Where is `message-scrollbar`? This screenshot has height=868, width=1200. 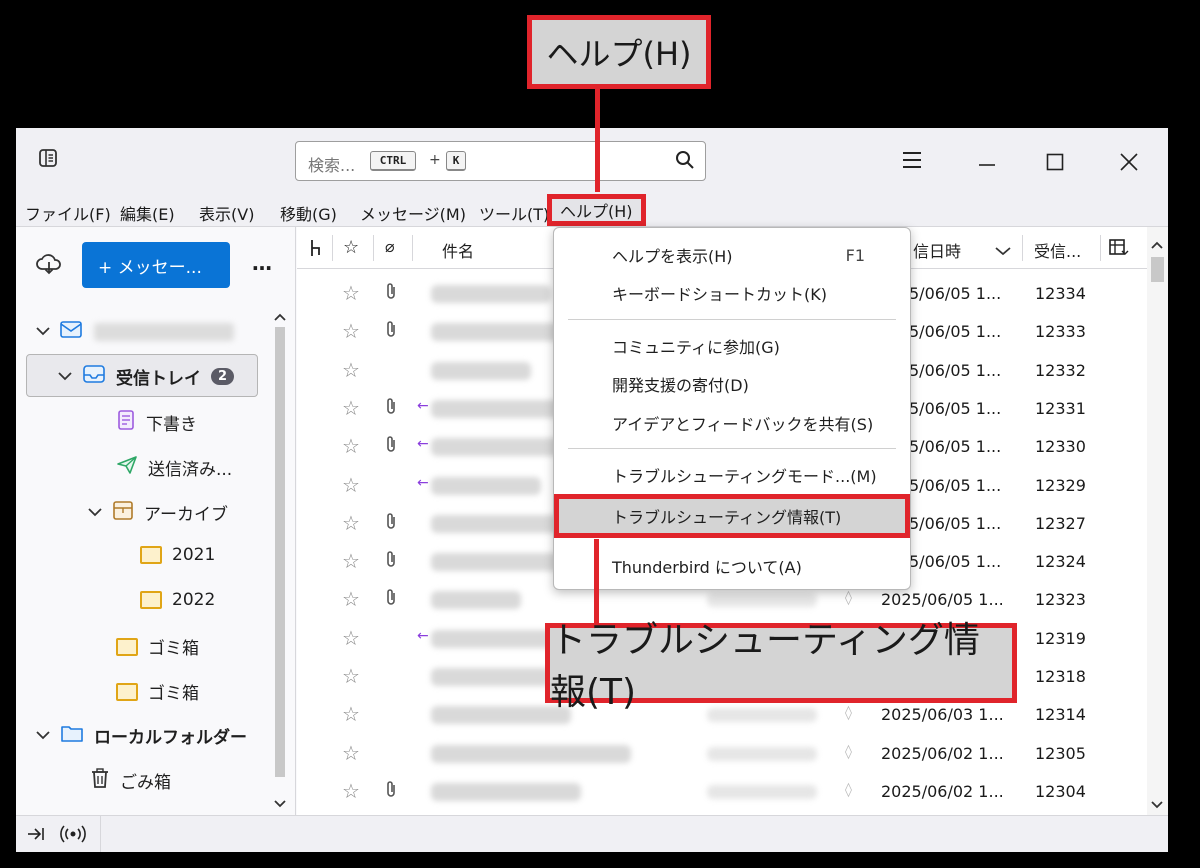
message-scrollbar is located at coordinates (1157, 521).